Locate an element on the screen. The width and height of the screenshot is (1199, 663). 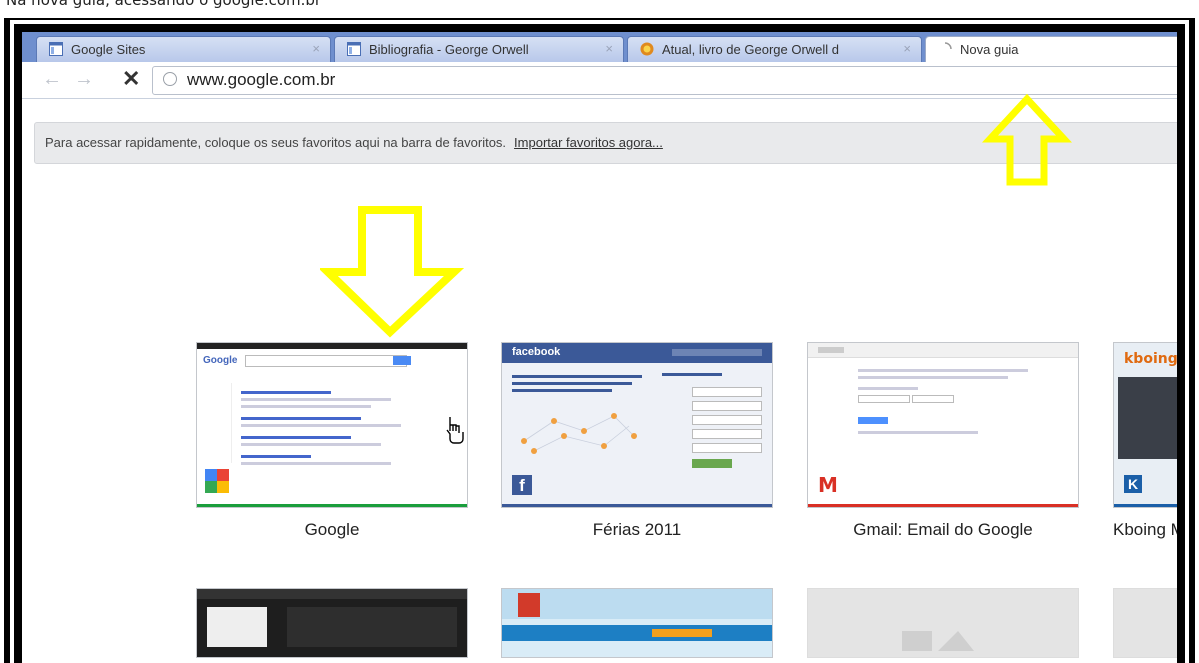
world-map-graphic is located at coordinates (579, 433).